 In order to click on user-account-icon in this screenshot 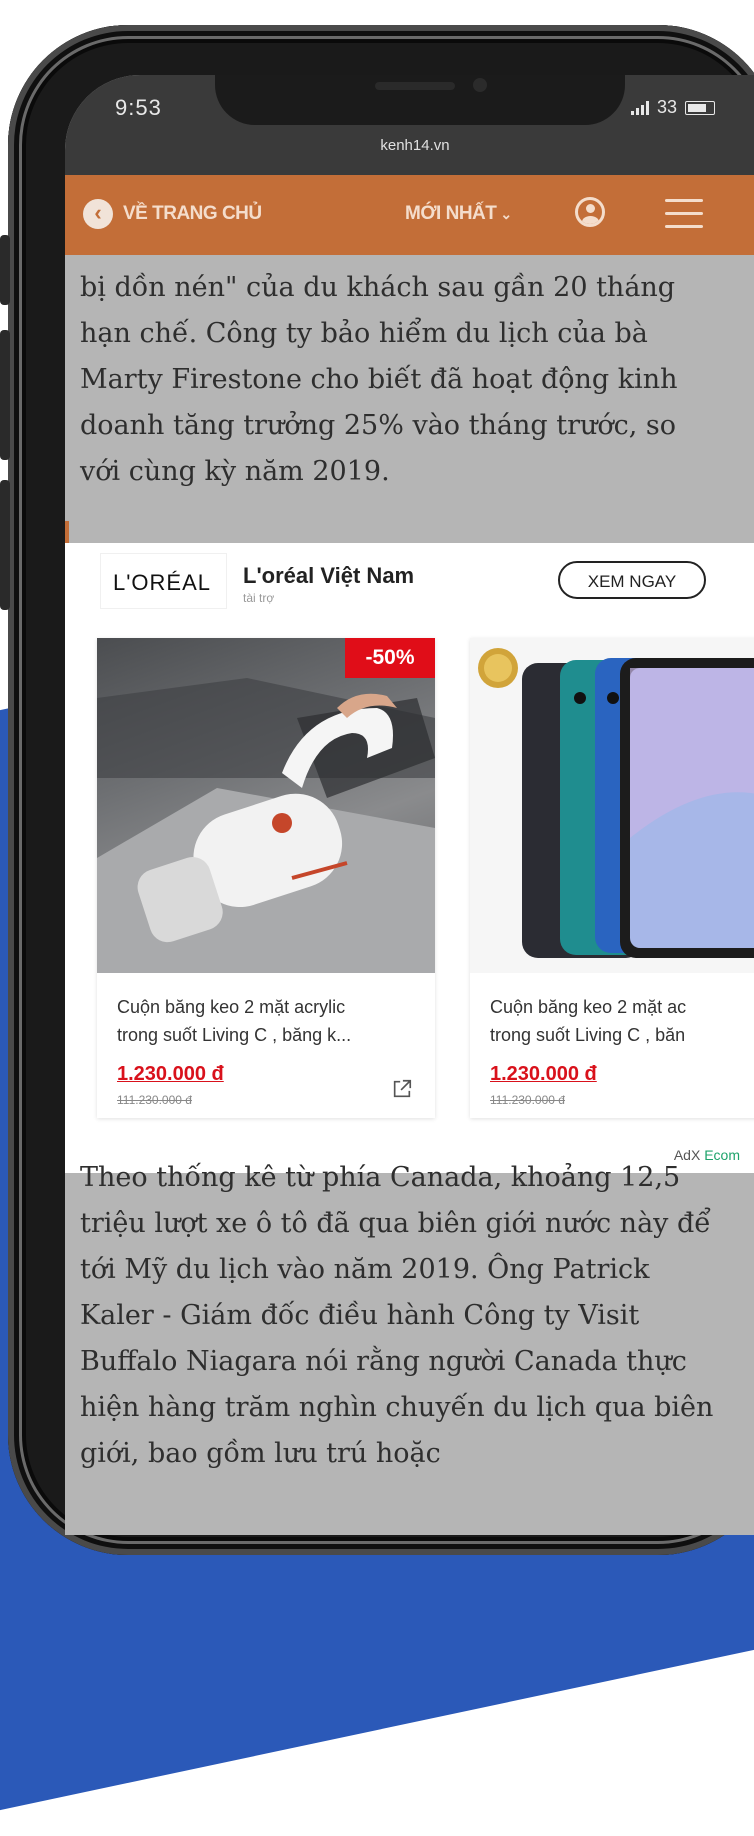, I will do `click(590, 212)`.